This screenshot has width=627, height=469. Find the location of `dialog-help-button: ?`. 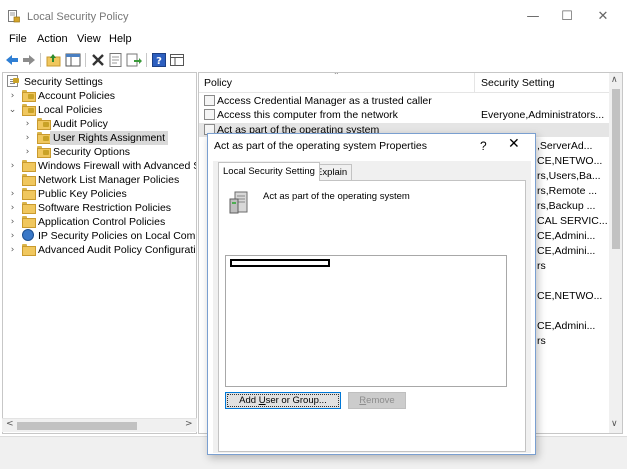

dialog-help-button: ? is located at coordinates (483, 146).